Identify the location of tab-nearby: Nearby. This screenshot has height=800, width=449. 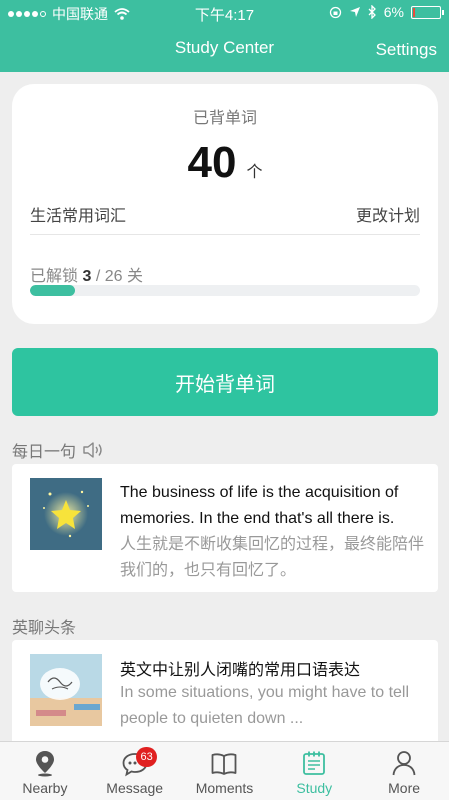
(45, 771).